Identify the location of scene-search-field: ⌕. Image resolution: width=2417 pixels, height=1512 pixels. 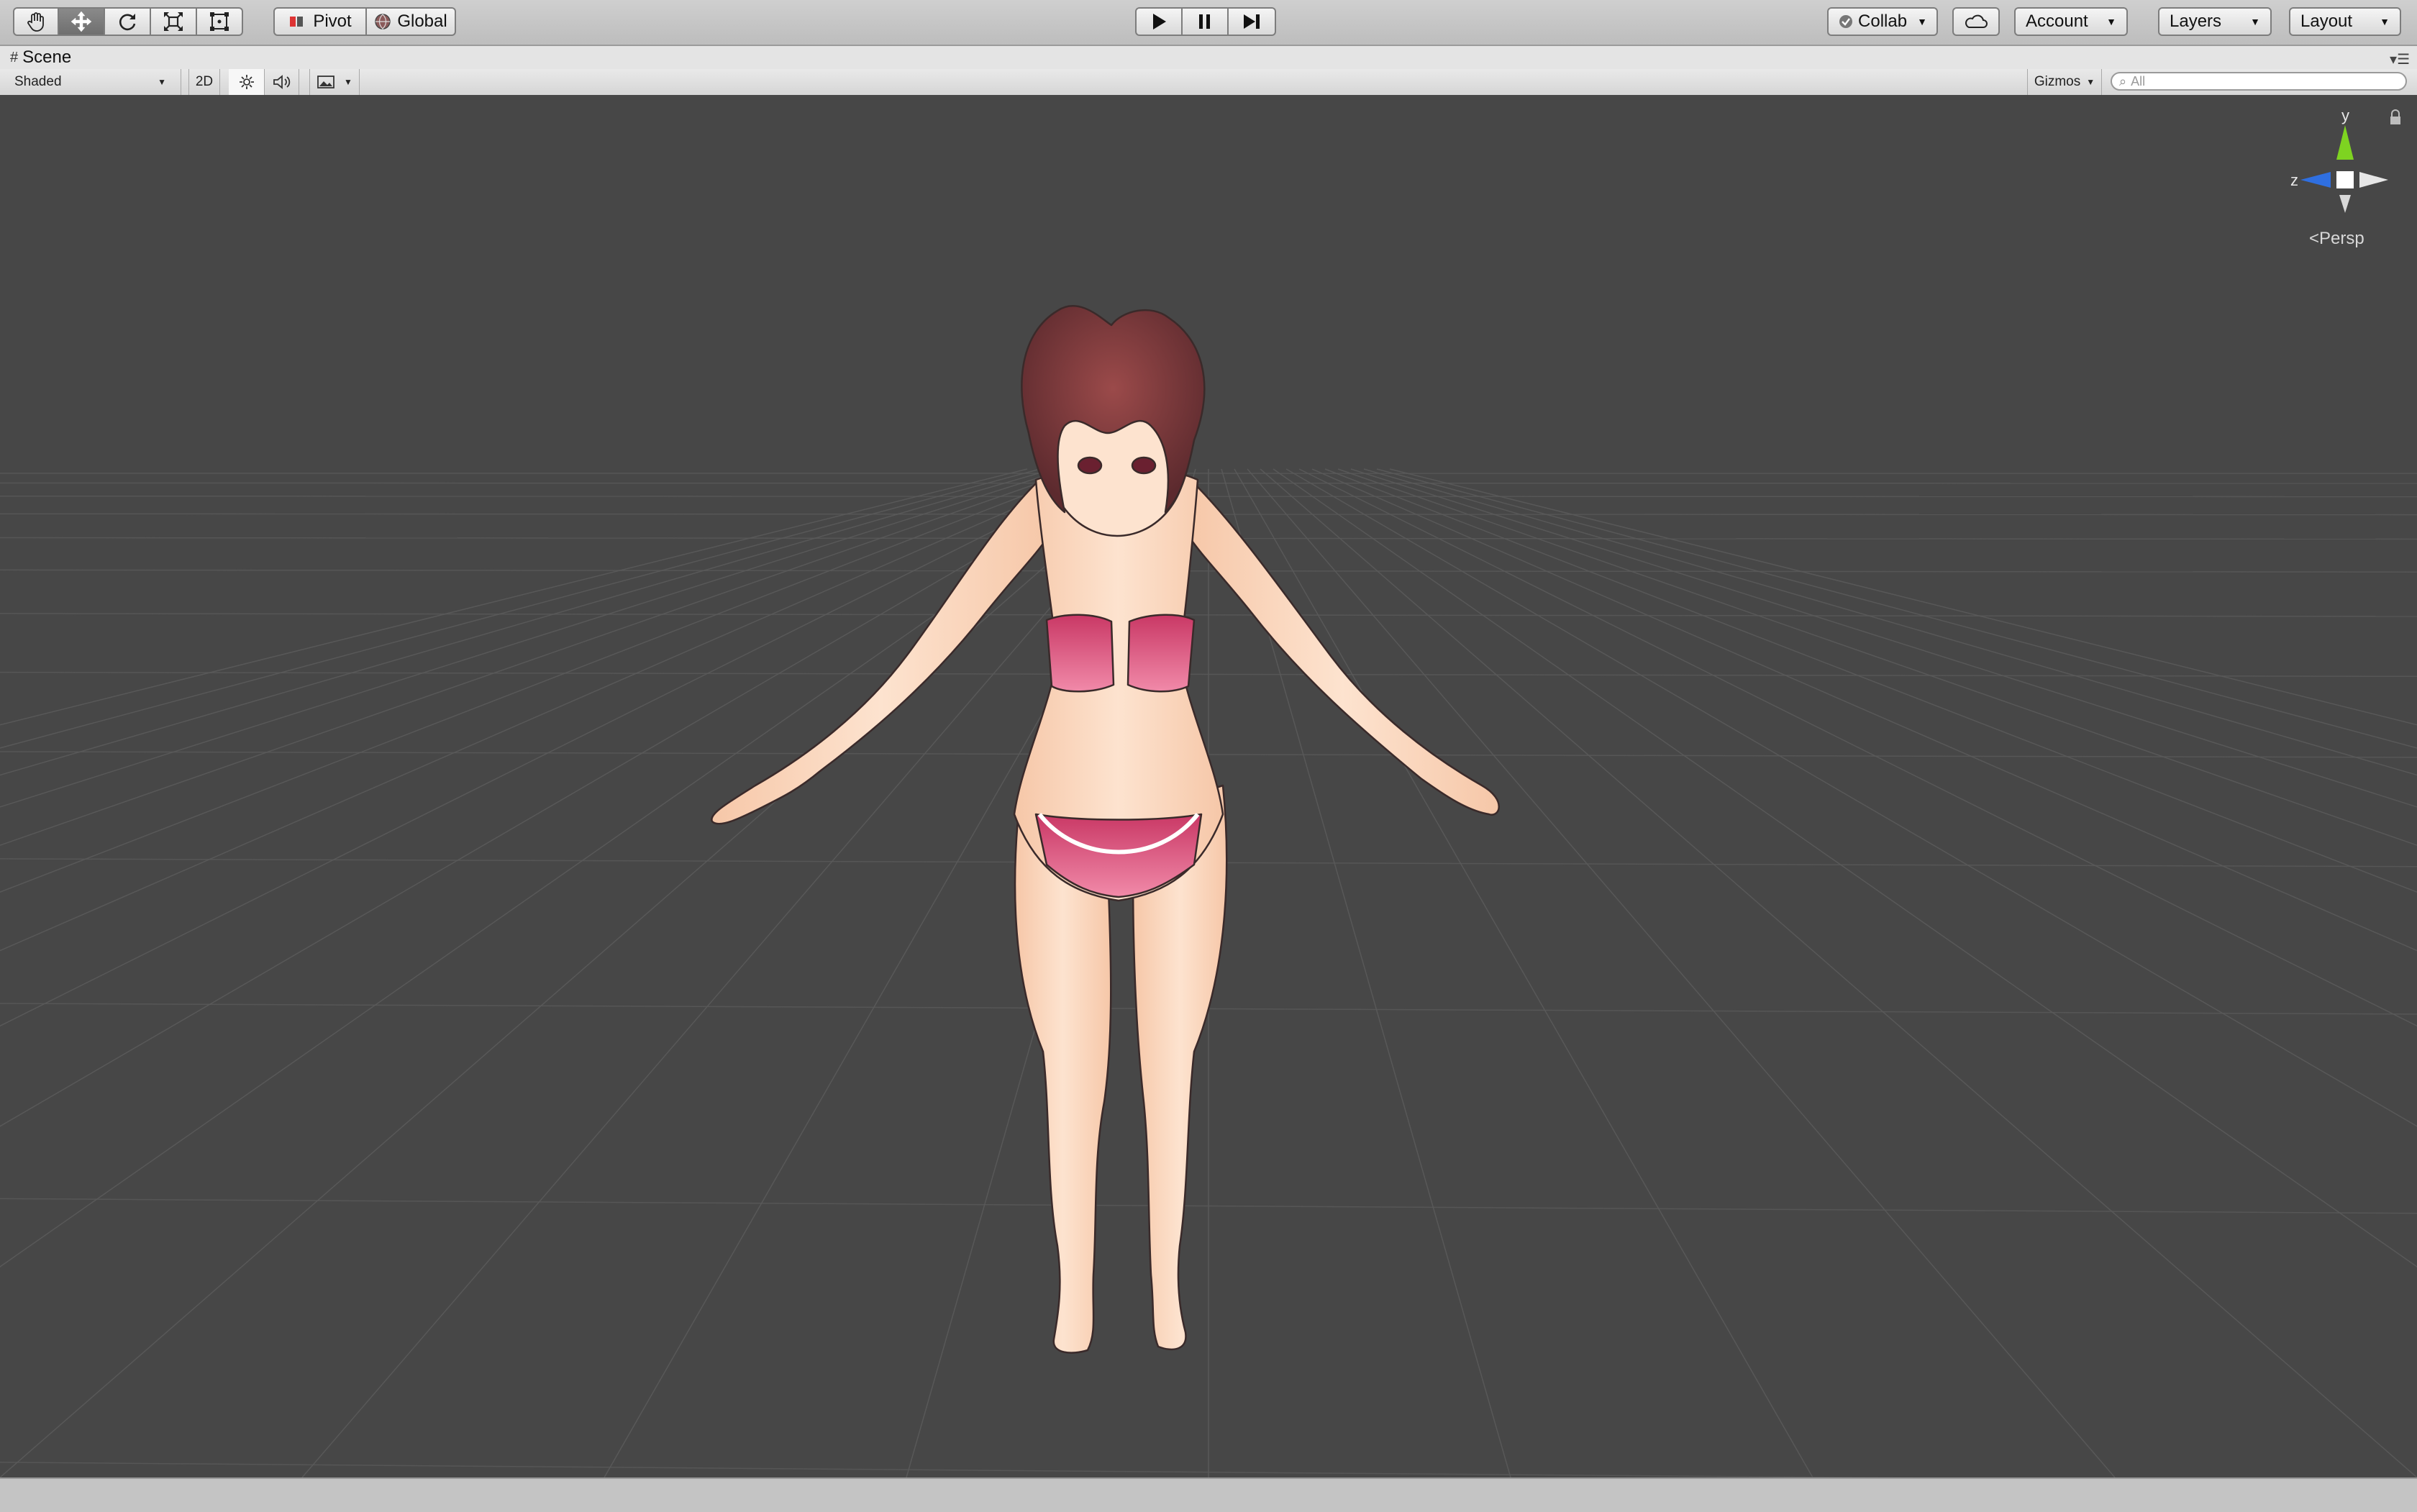
(2259, 82).